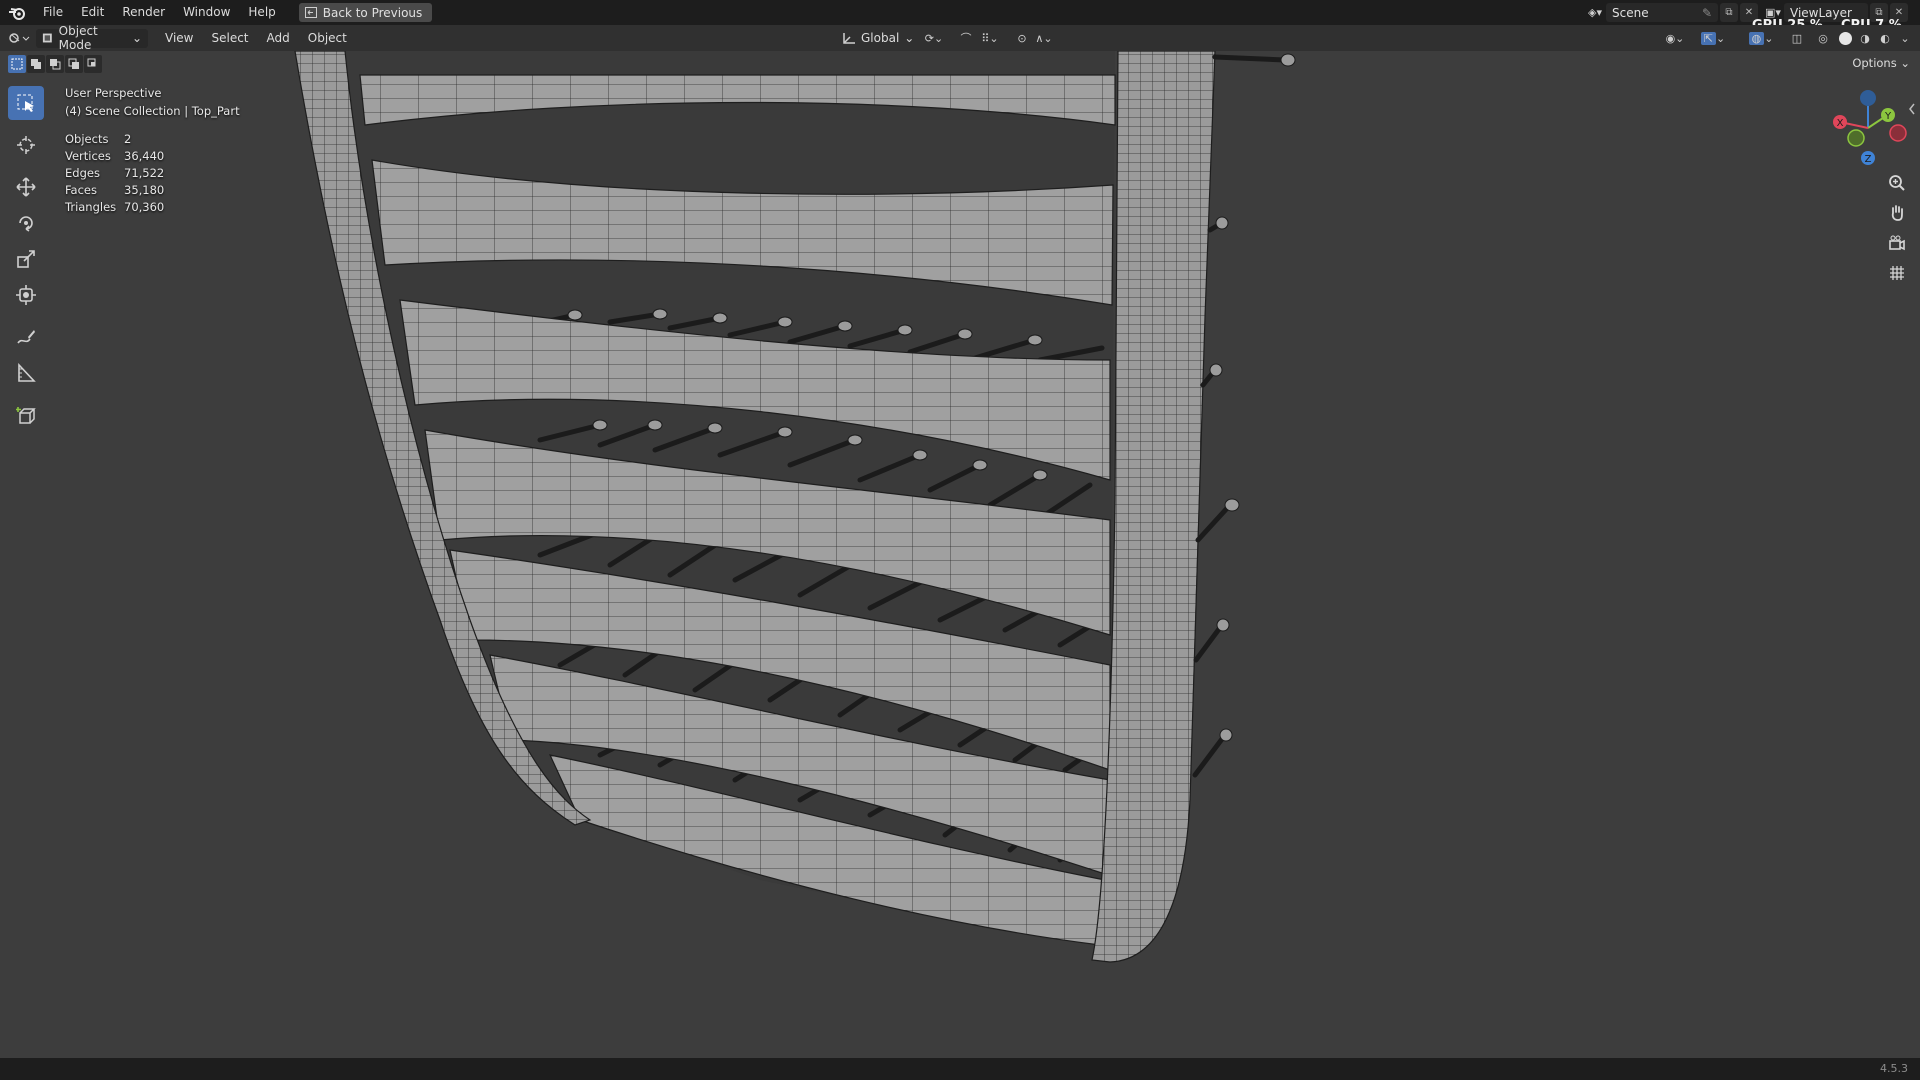 This screenshot has height=1080, width=1920. Describe the element at coordinates (1595, 12) in the screenshot. I see `scene-icon: ◈▾` at that location.